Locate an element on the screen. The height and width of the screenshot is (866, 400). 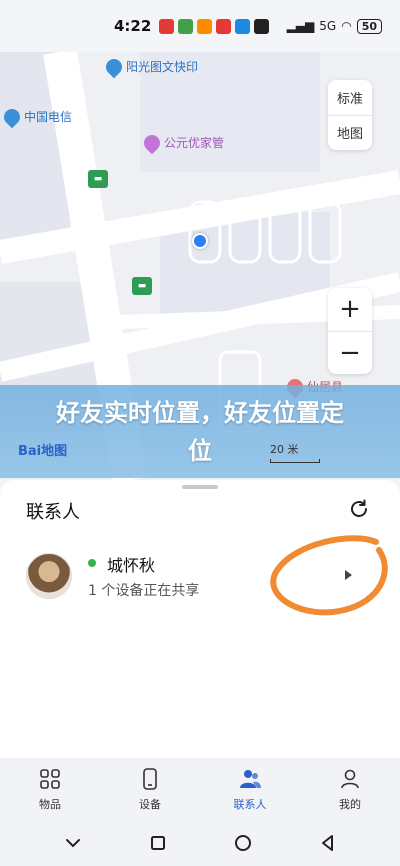
map-type-standard: 标准 is located at coordinates (350, 98).